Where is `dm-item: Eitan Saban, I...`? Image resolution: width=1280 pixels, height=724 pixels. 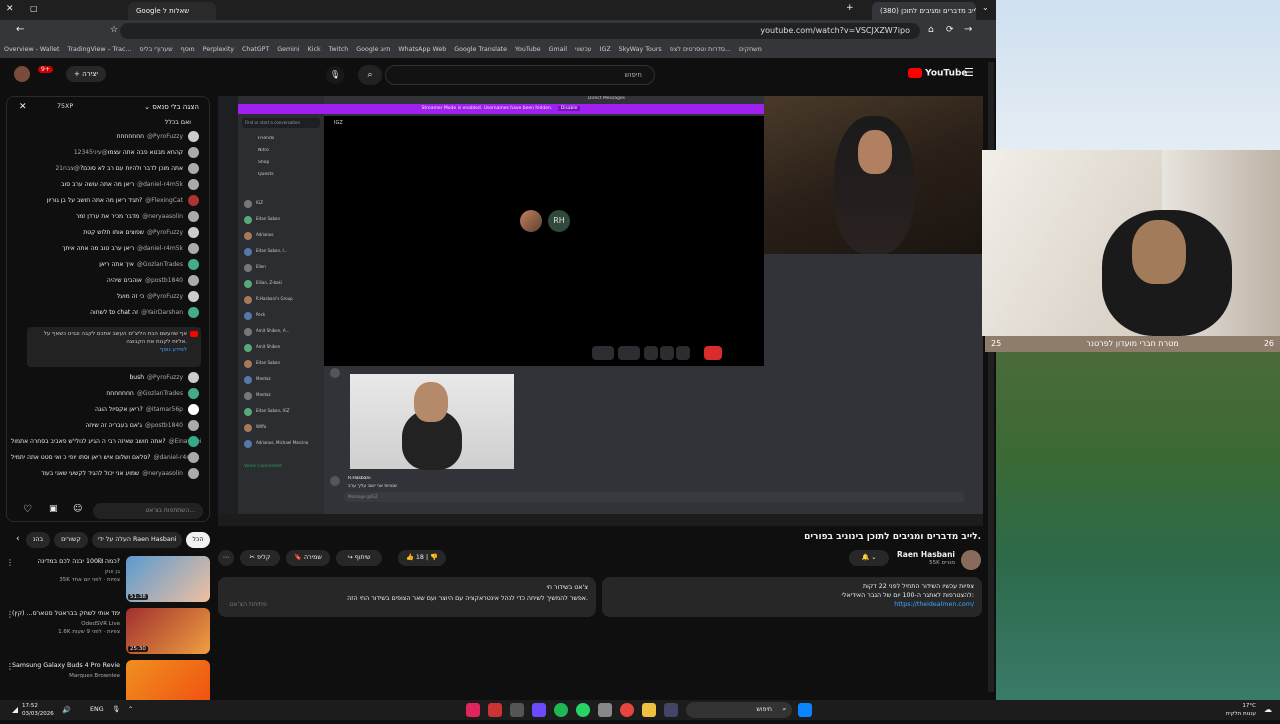
dm-item: Eitan Saban, I... is located at coordinates (287, 250).